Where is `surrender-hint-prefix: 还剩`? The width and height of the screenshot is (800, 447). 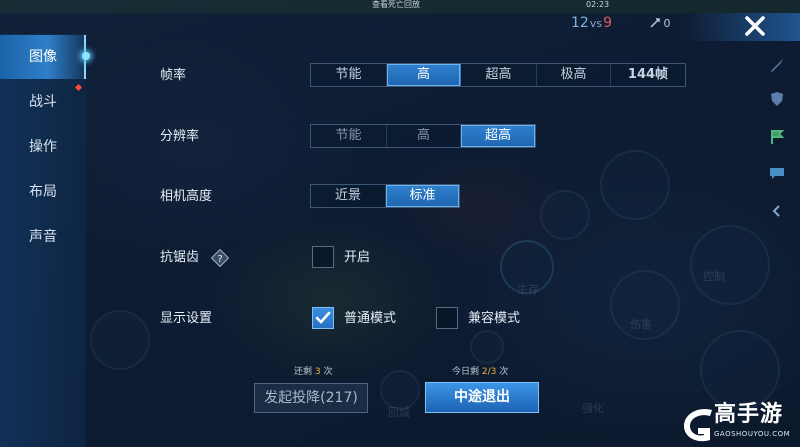
surrender-hint-prefix: 还剩 is located at coordinates (303, 372).